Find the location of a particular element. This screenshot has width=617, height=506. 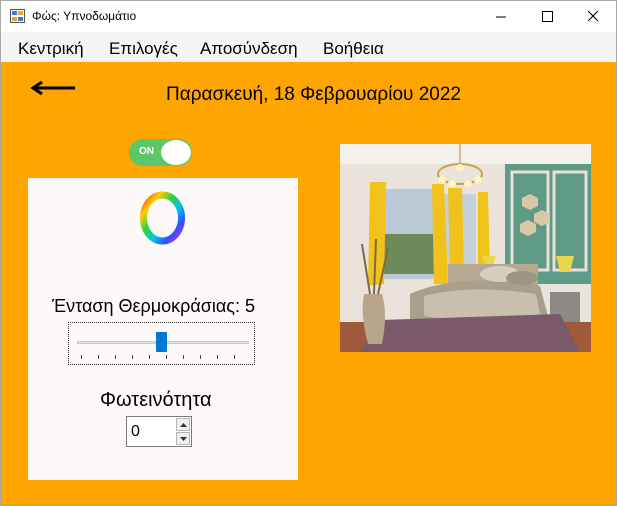

arrow-left-icon is located at coordinates (53, 88).